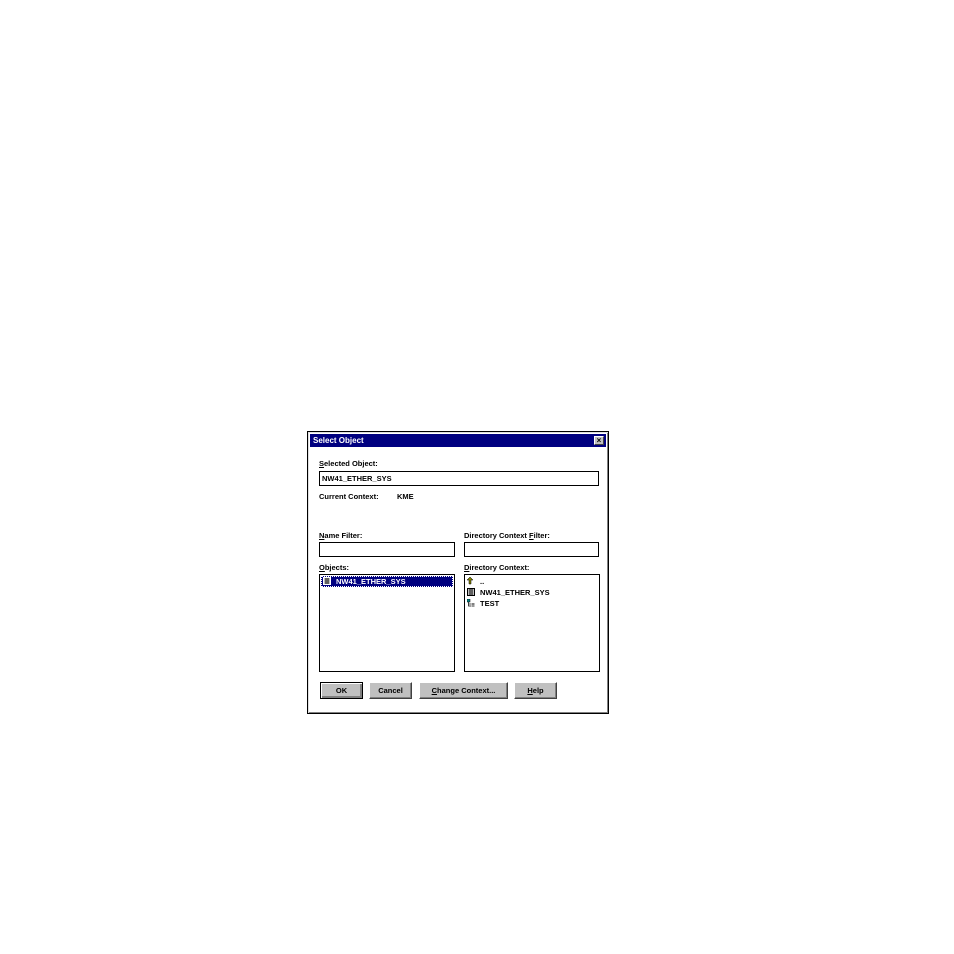 Image resolution: width=954 pixels, height=954 pixels. What do you see at coordinates (497, 567) in the screenshot?
I see `directory-context-label: Directory Context:` at bounding box center [497, 567].